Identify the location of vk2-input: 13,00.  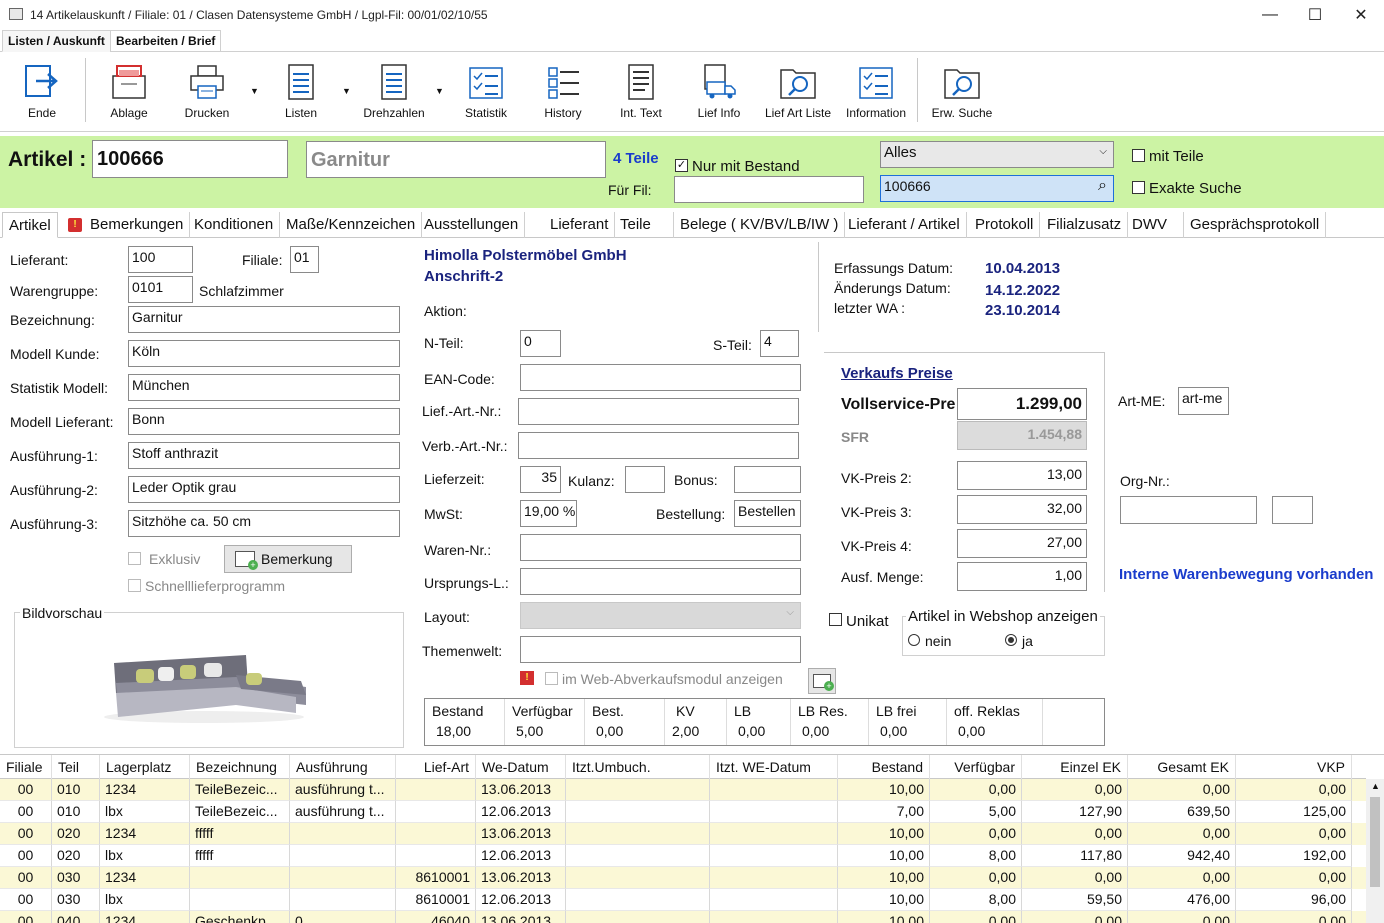
(1022, 475).